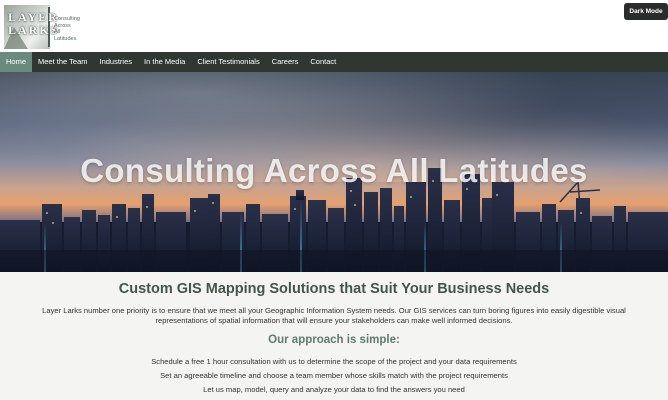  What do you see at coordinates (33, 17) in the screenshot?
I see `logo-wordmark-line1: LAYER` at bounding box center [33, 17].